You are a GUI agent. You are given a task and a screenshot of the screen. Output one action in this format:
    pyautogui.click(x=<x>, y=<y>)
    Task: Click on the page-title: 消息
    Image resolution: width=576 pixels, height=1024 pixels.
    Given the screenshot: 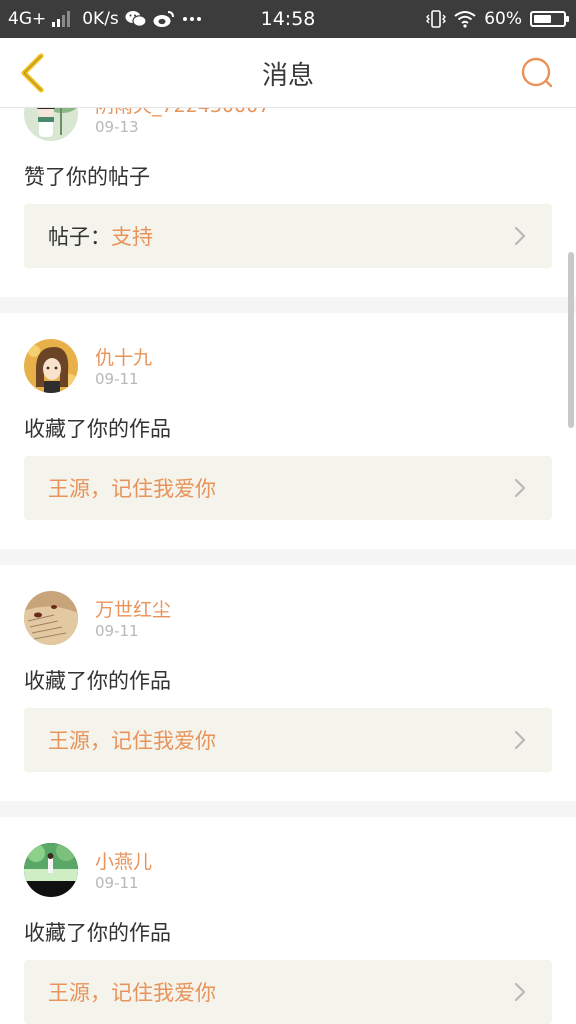 What is the action you would take?
    pyautogui.click(x=288, y=73)
    